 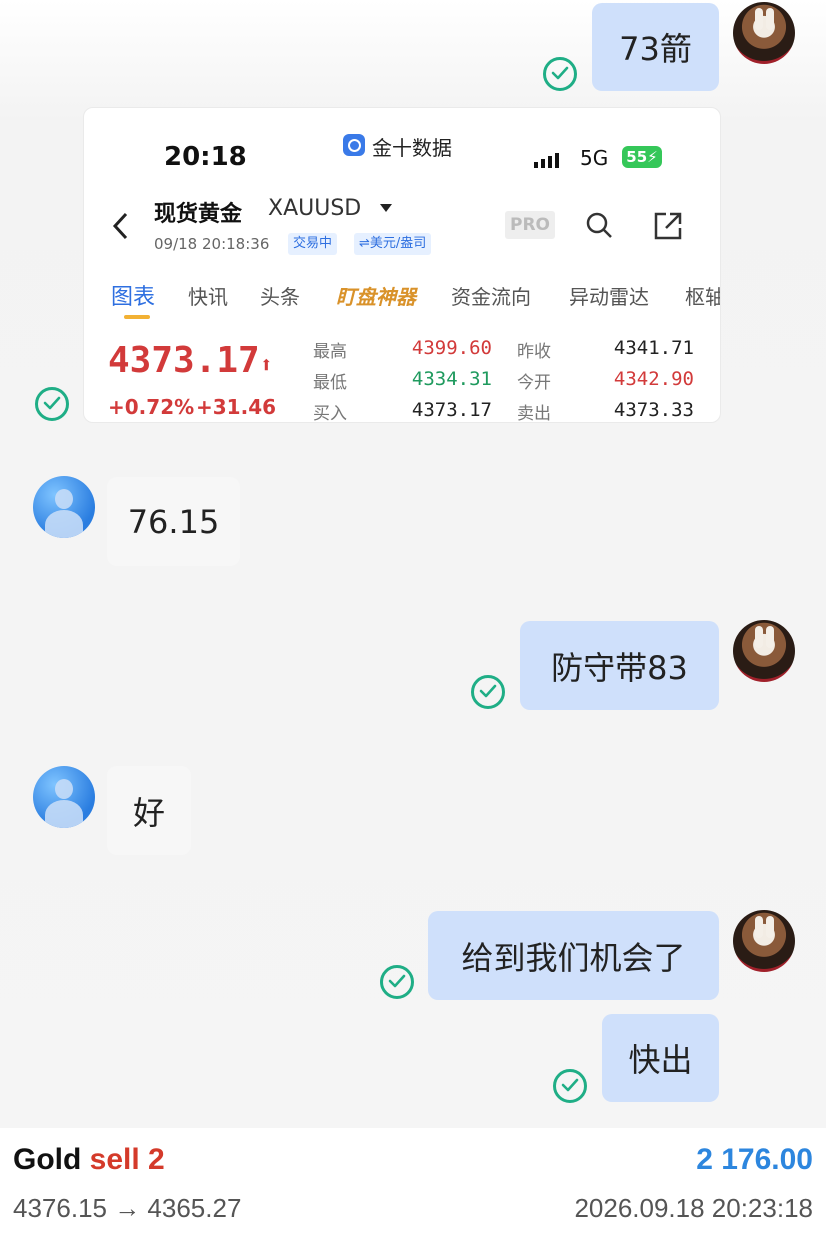 What do you see at coordinates (137, 317) in the screenshot?
I see `active-tab-indicator` at bounding box center [137, 317].